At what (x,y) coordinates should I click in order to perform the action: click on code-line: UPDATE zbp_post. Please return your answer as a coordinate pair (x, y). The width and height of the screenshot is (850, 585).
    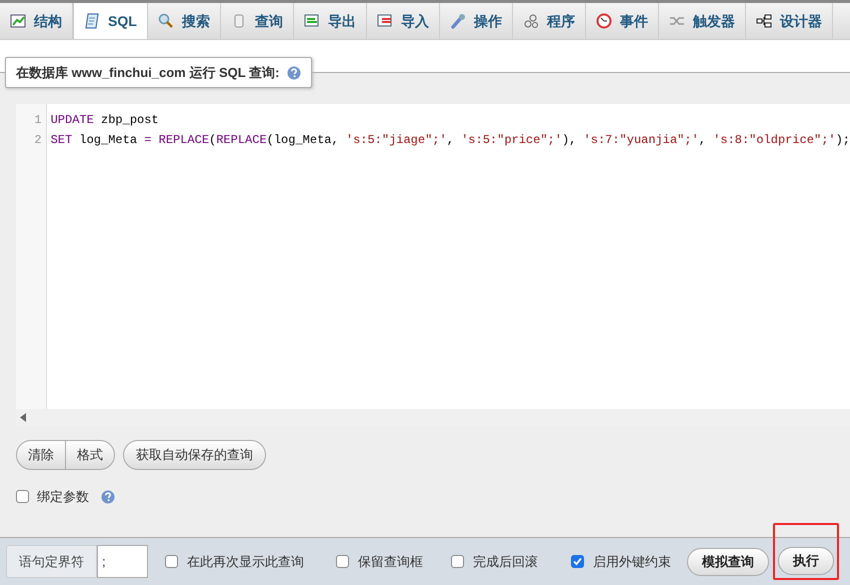
    Looking at the image, I should click on (105, 120).